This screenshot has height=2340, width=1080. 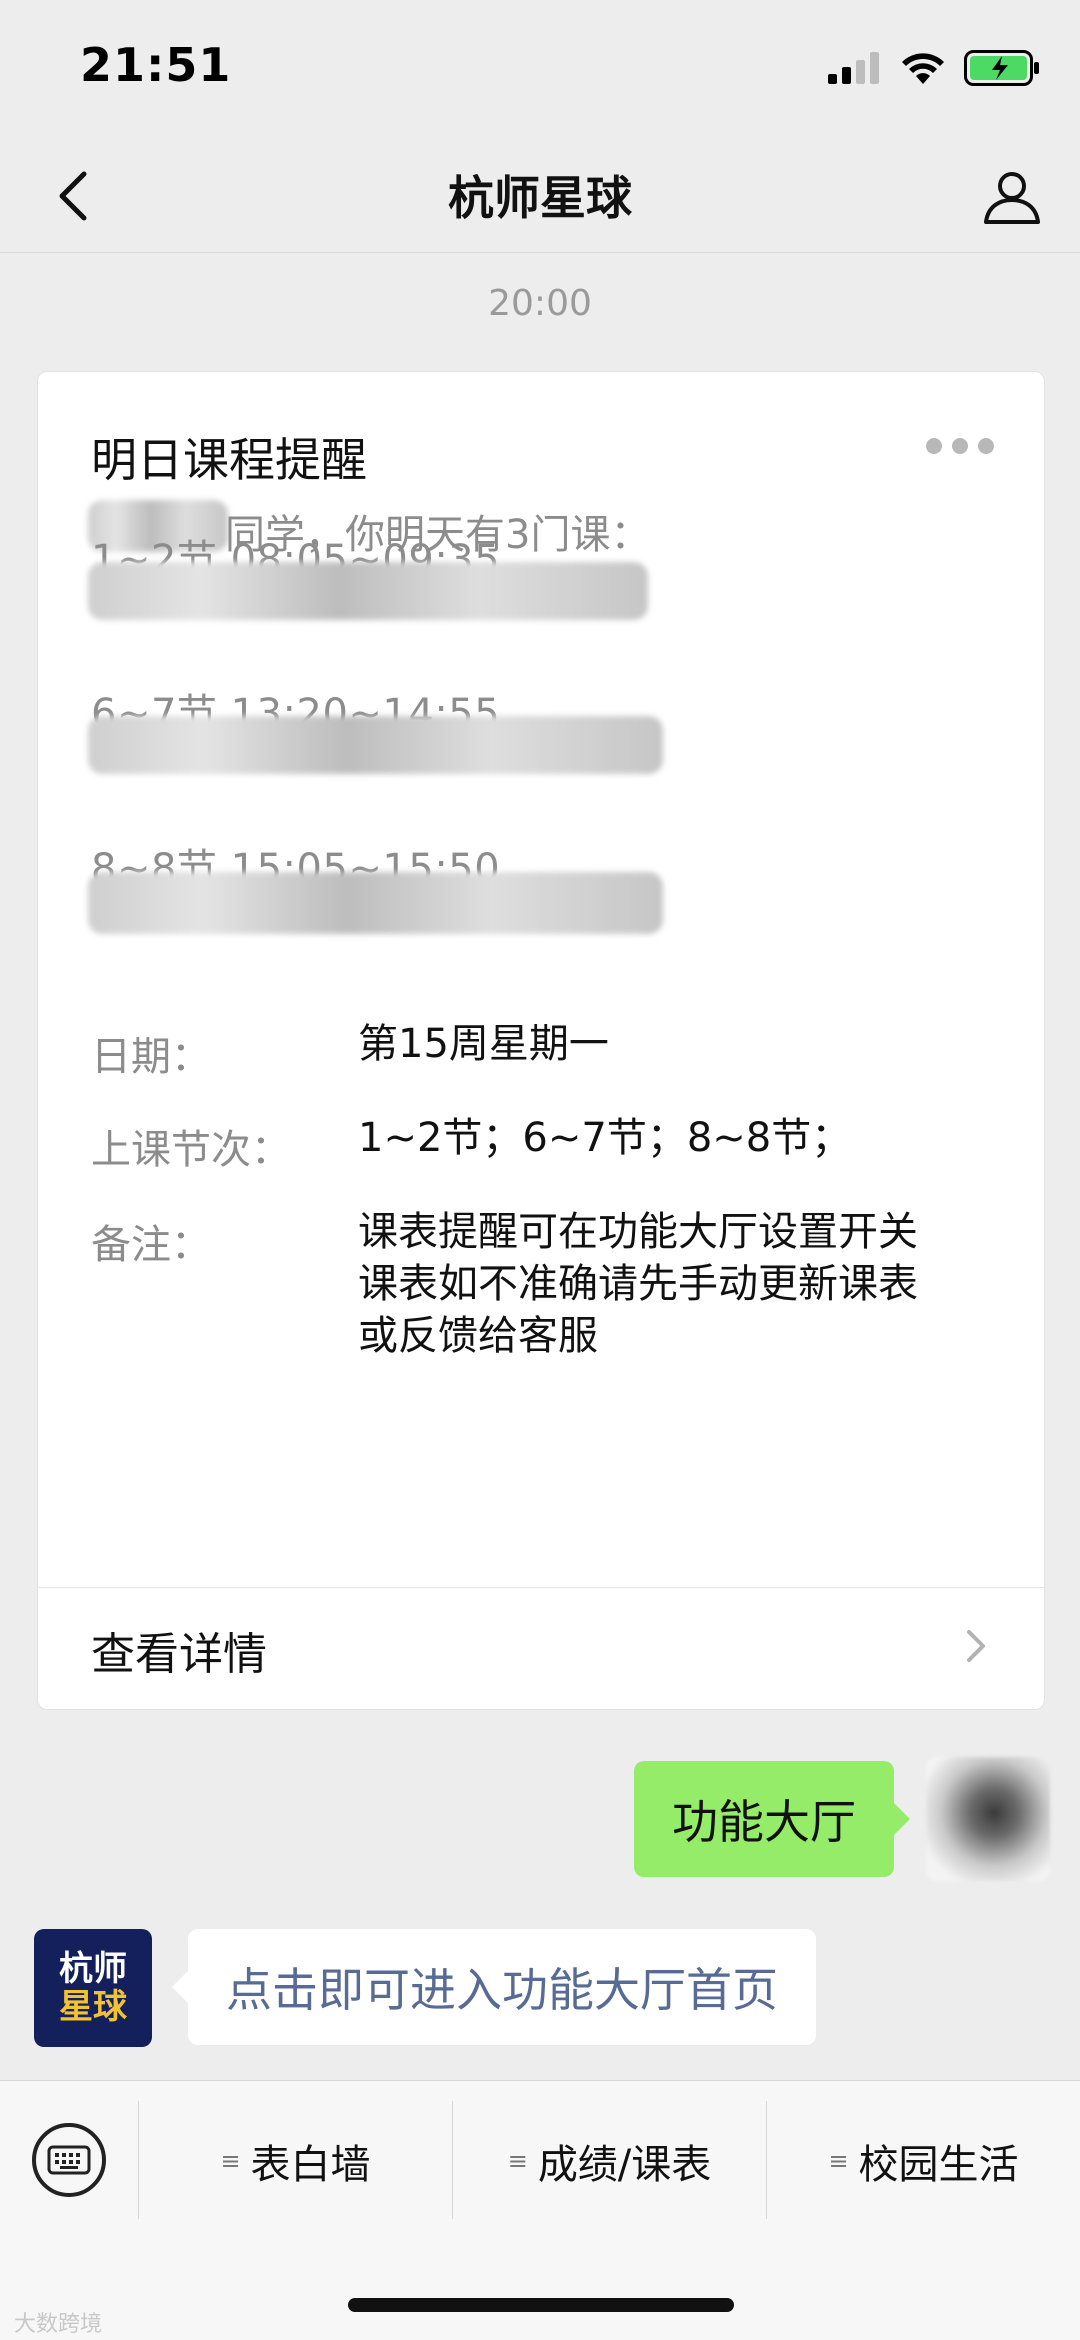 What do you see at coordinates (229, 460) in the screenshot?
I see `card-title: 明日课程提醒` at bounding box center [229, 460].